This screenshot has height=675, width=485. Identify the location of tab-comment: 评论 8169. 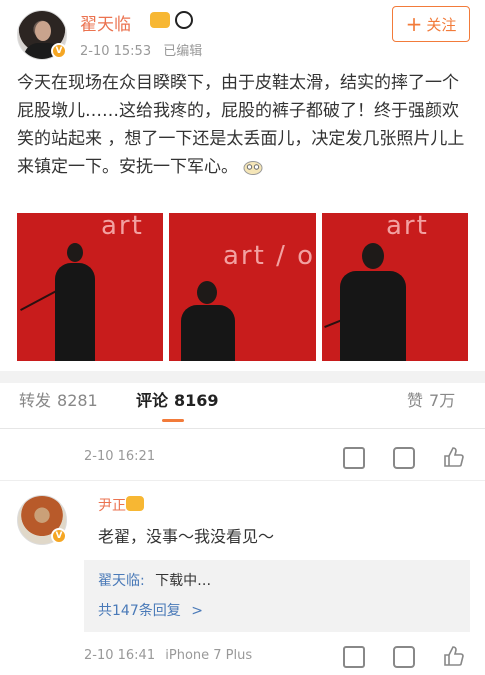
(177, 399).